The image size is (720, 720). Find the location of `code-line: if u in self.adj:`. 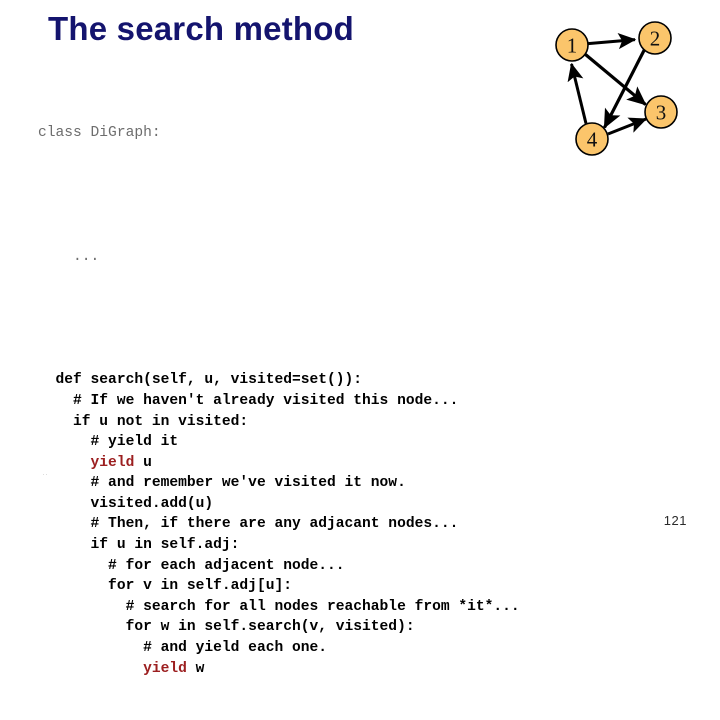

code-line: if u in self.adj: is located at coordinates (139, 545).